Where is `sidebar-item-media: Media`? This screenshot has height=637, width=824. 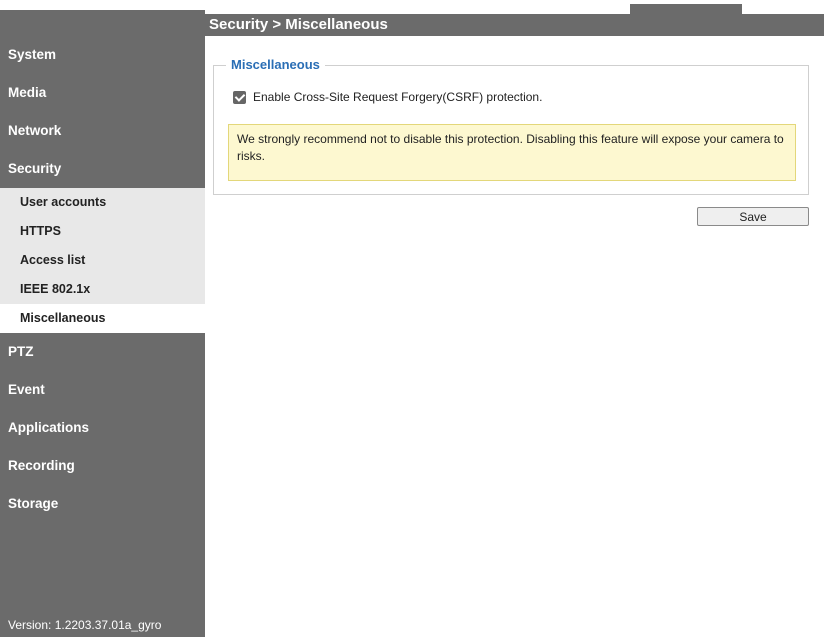
sidebar-item-media: Media is located at coordinates (102, 93).